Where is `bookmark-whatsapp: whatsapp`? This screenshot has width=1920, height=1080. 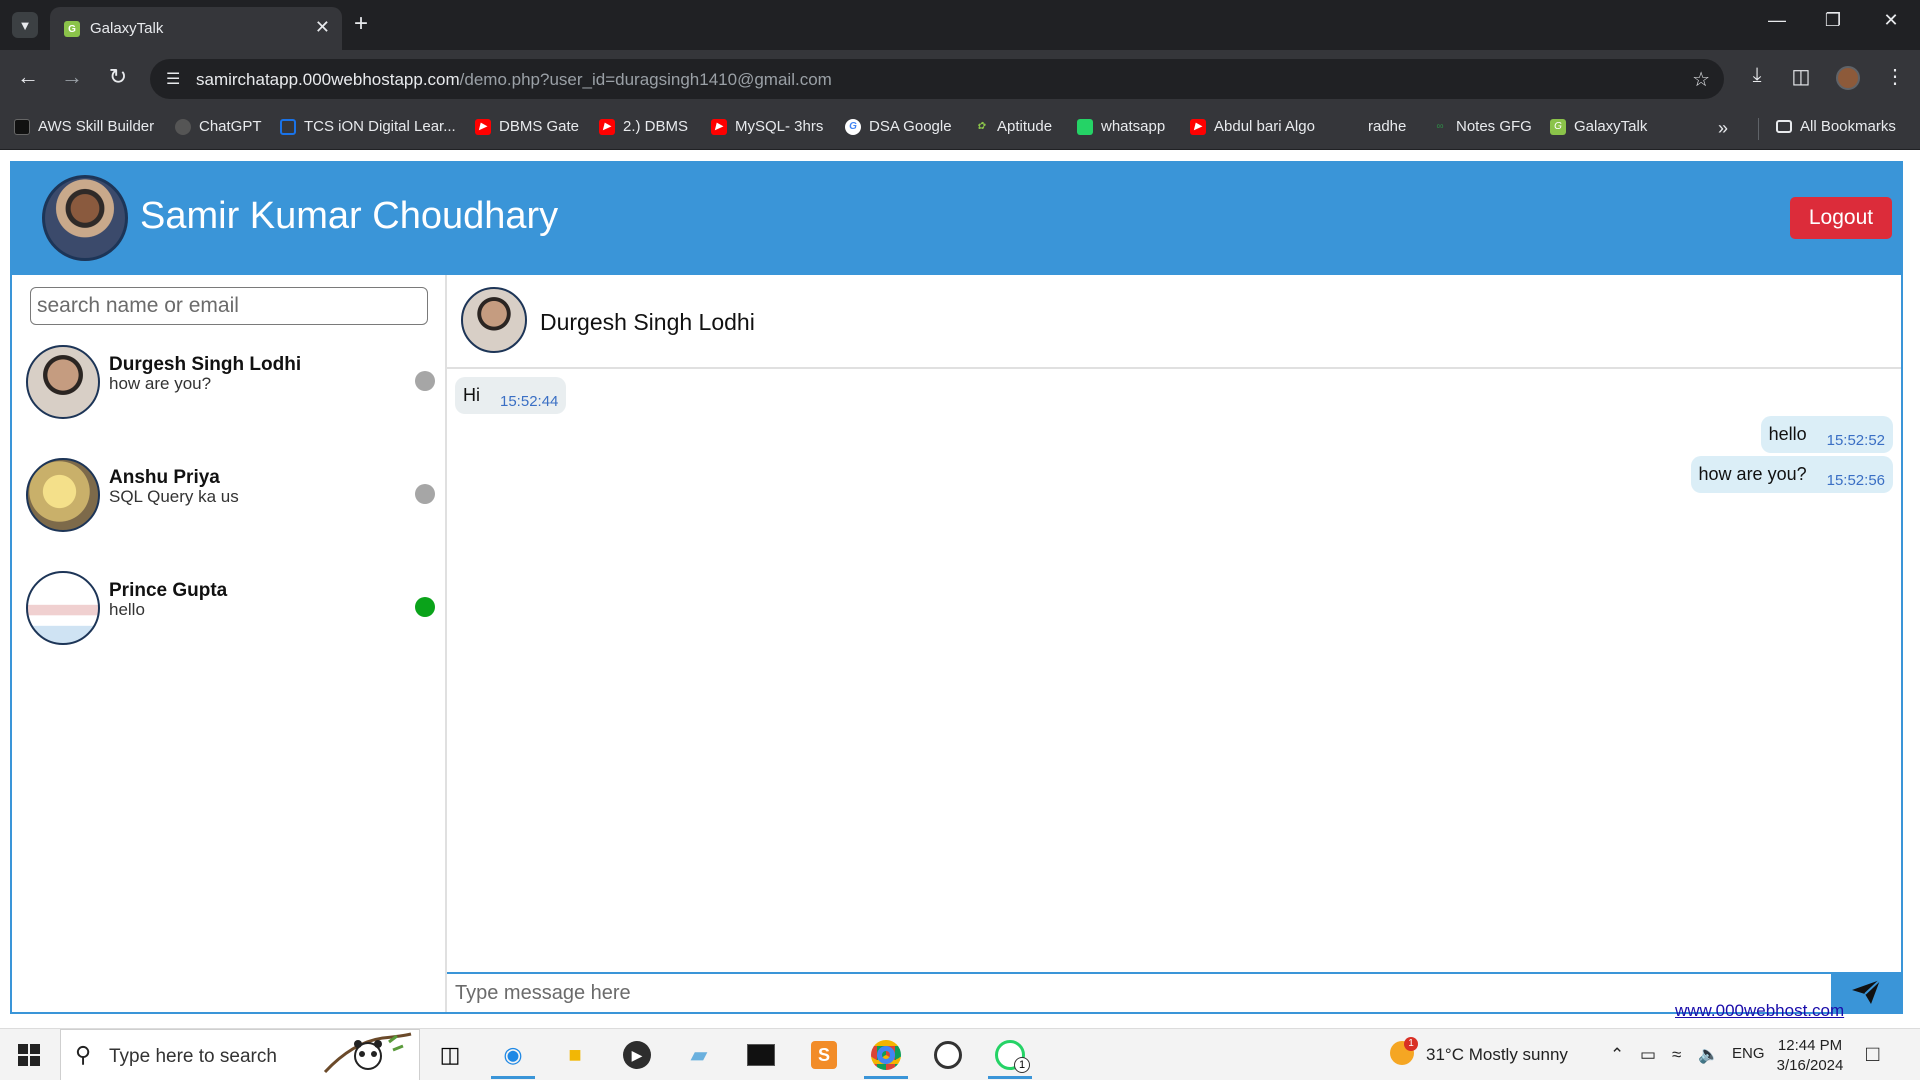 bookmark-whatsapp: whatsapp is located at coordinates (1121, 126).